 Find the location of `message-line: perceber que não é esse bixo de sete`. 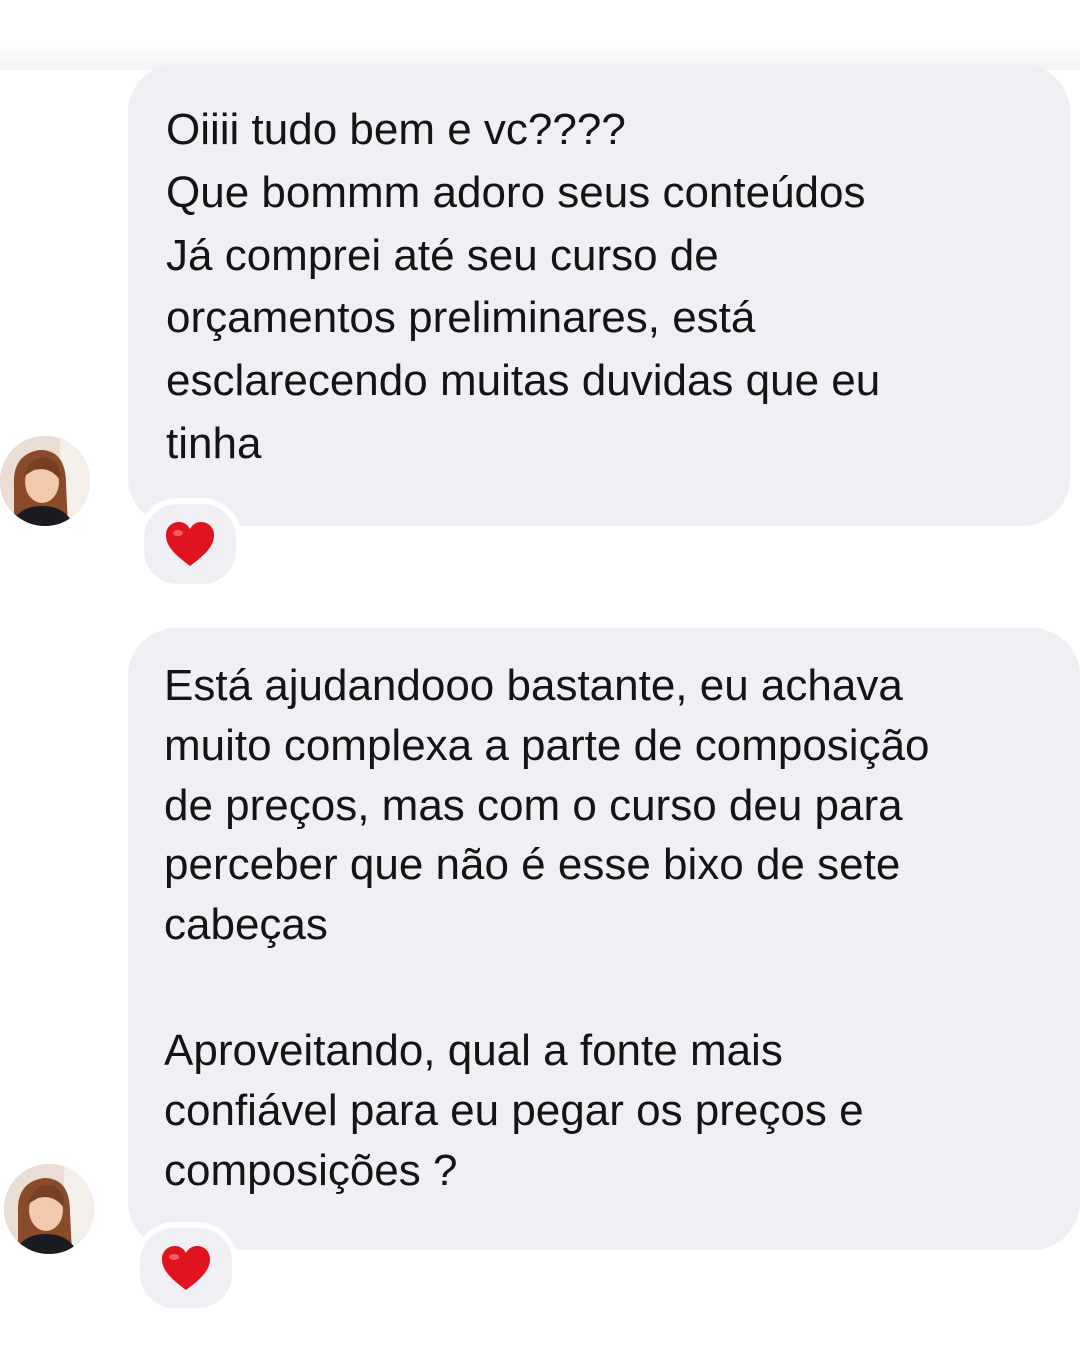

message-line: perceber que não é esse bixo de sete is located at coordinates (532, 865).